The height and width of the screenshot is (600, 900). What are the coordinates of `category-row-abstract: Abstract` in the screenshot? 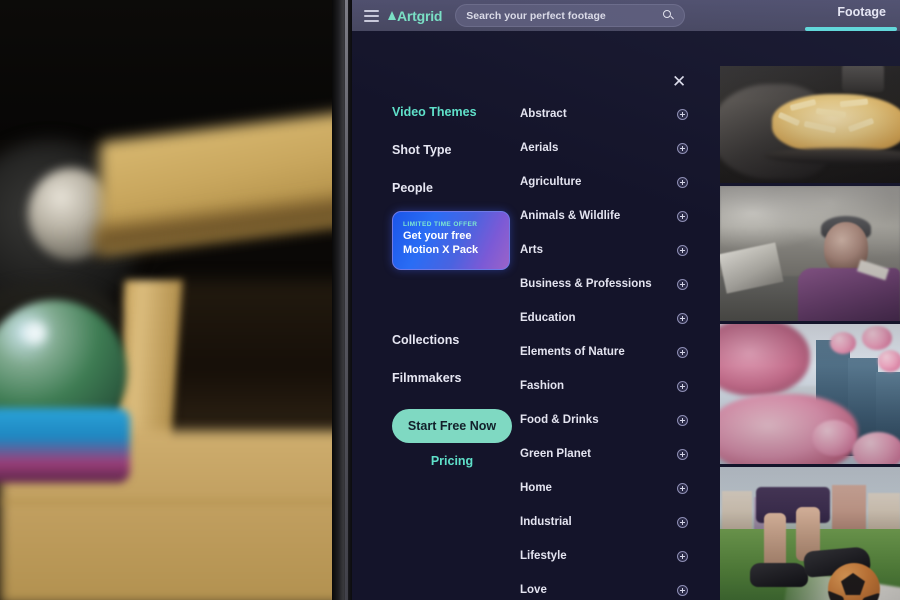 It's located at (610, 114).